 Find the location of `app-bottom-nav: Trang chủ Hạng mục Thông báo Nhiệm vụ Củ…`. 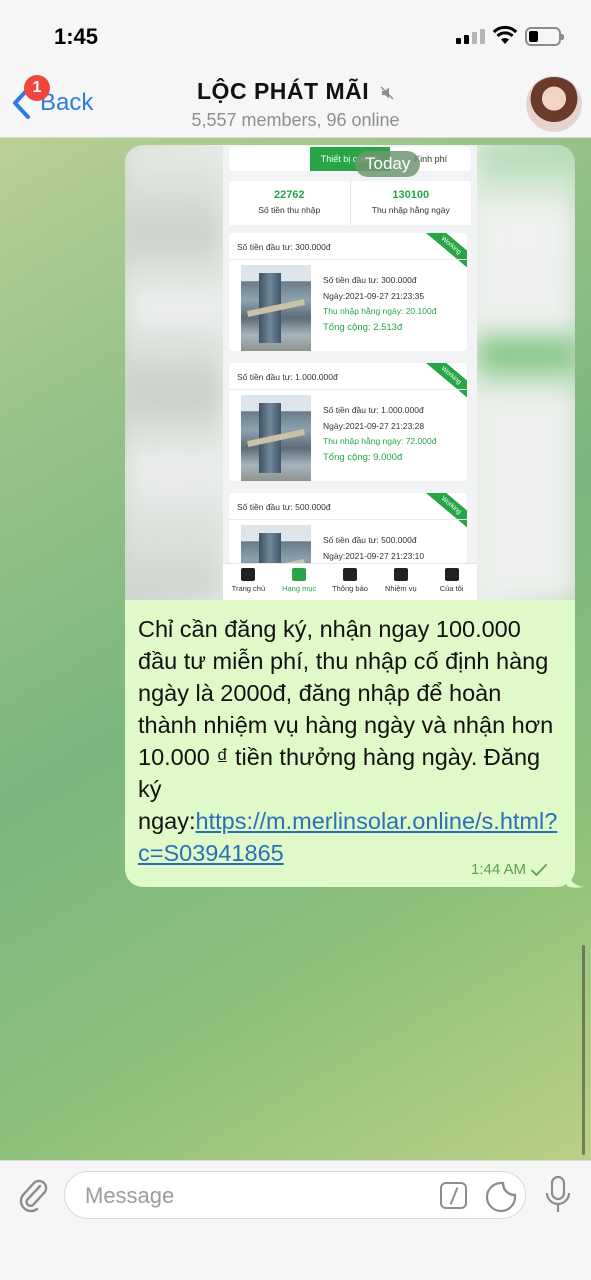

app-bottom-nav: Trang chủ Hạng mục Thông báo Nhiệm vụ Củ… is located at coordinates (350, 581).